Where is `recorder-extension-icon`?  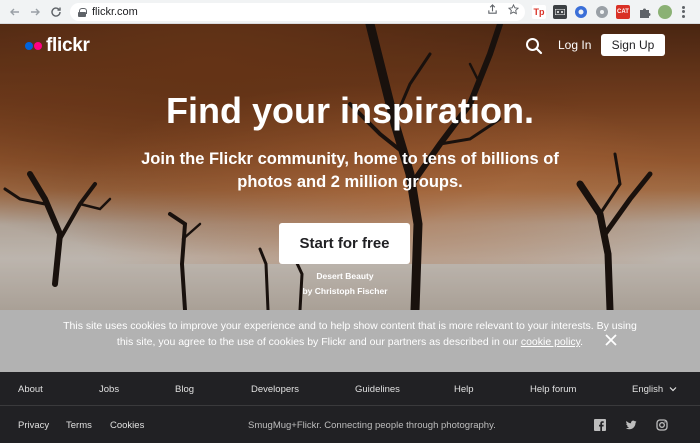 recorder-extension-icon is located at coordinates (560, 12).